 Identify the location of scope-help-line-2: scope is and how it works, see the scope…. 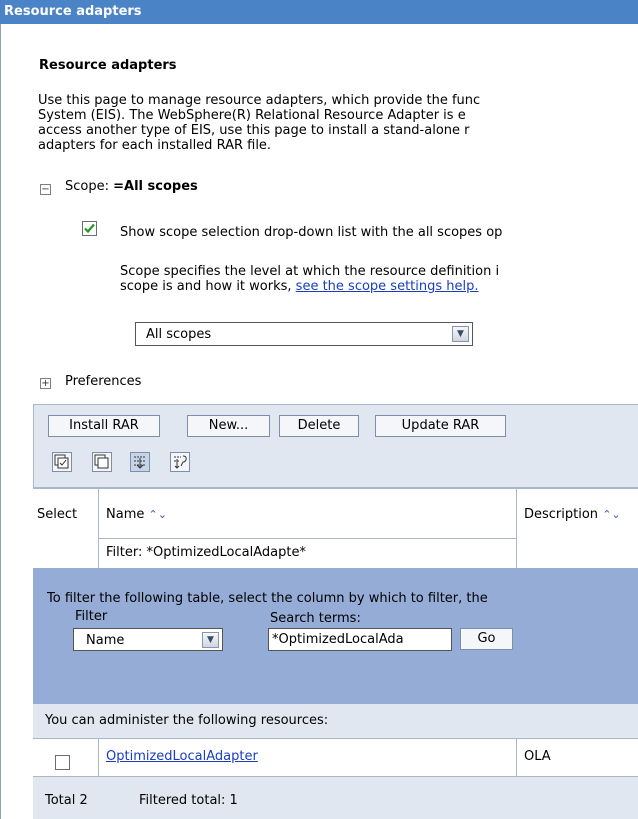
(299, 286).